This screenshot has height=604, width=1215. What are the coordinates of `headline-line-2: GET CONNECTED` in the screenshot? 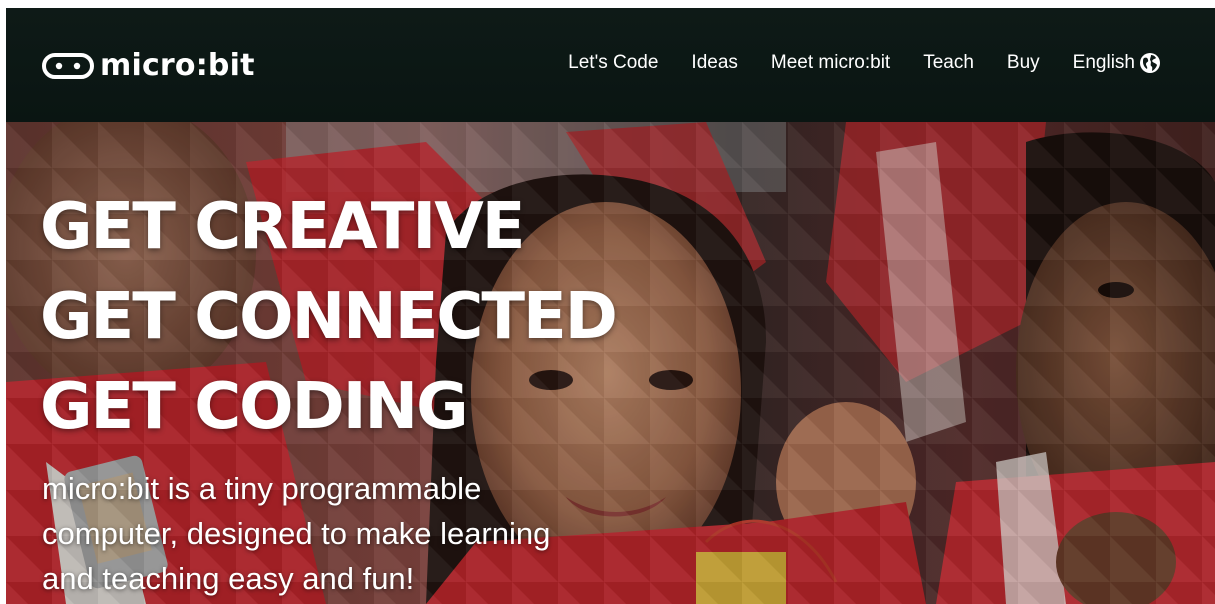 It's located at (329, 317).